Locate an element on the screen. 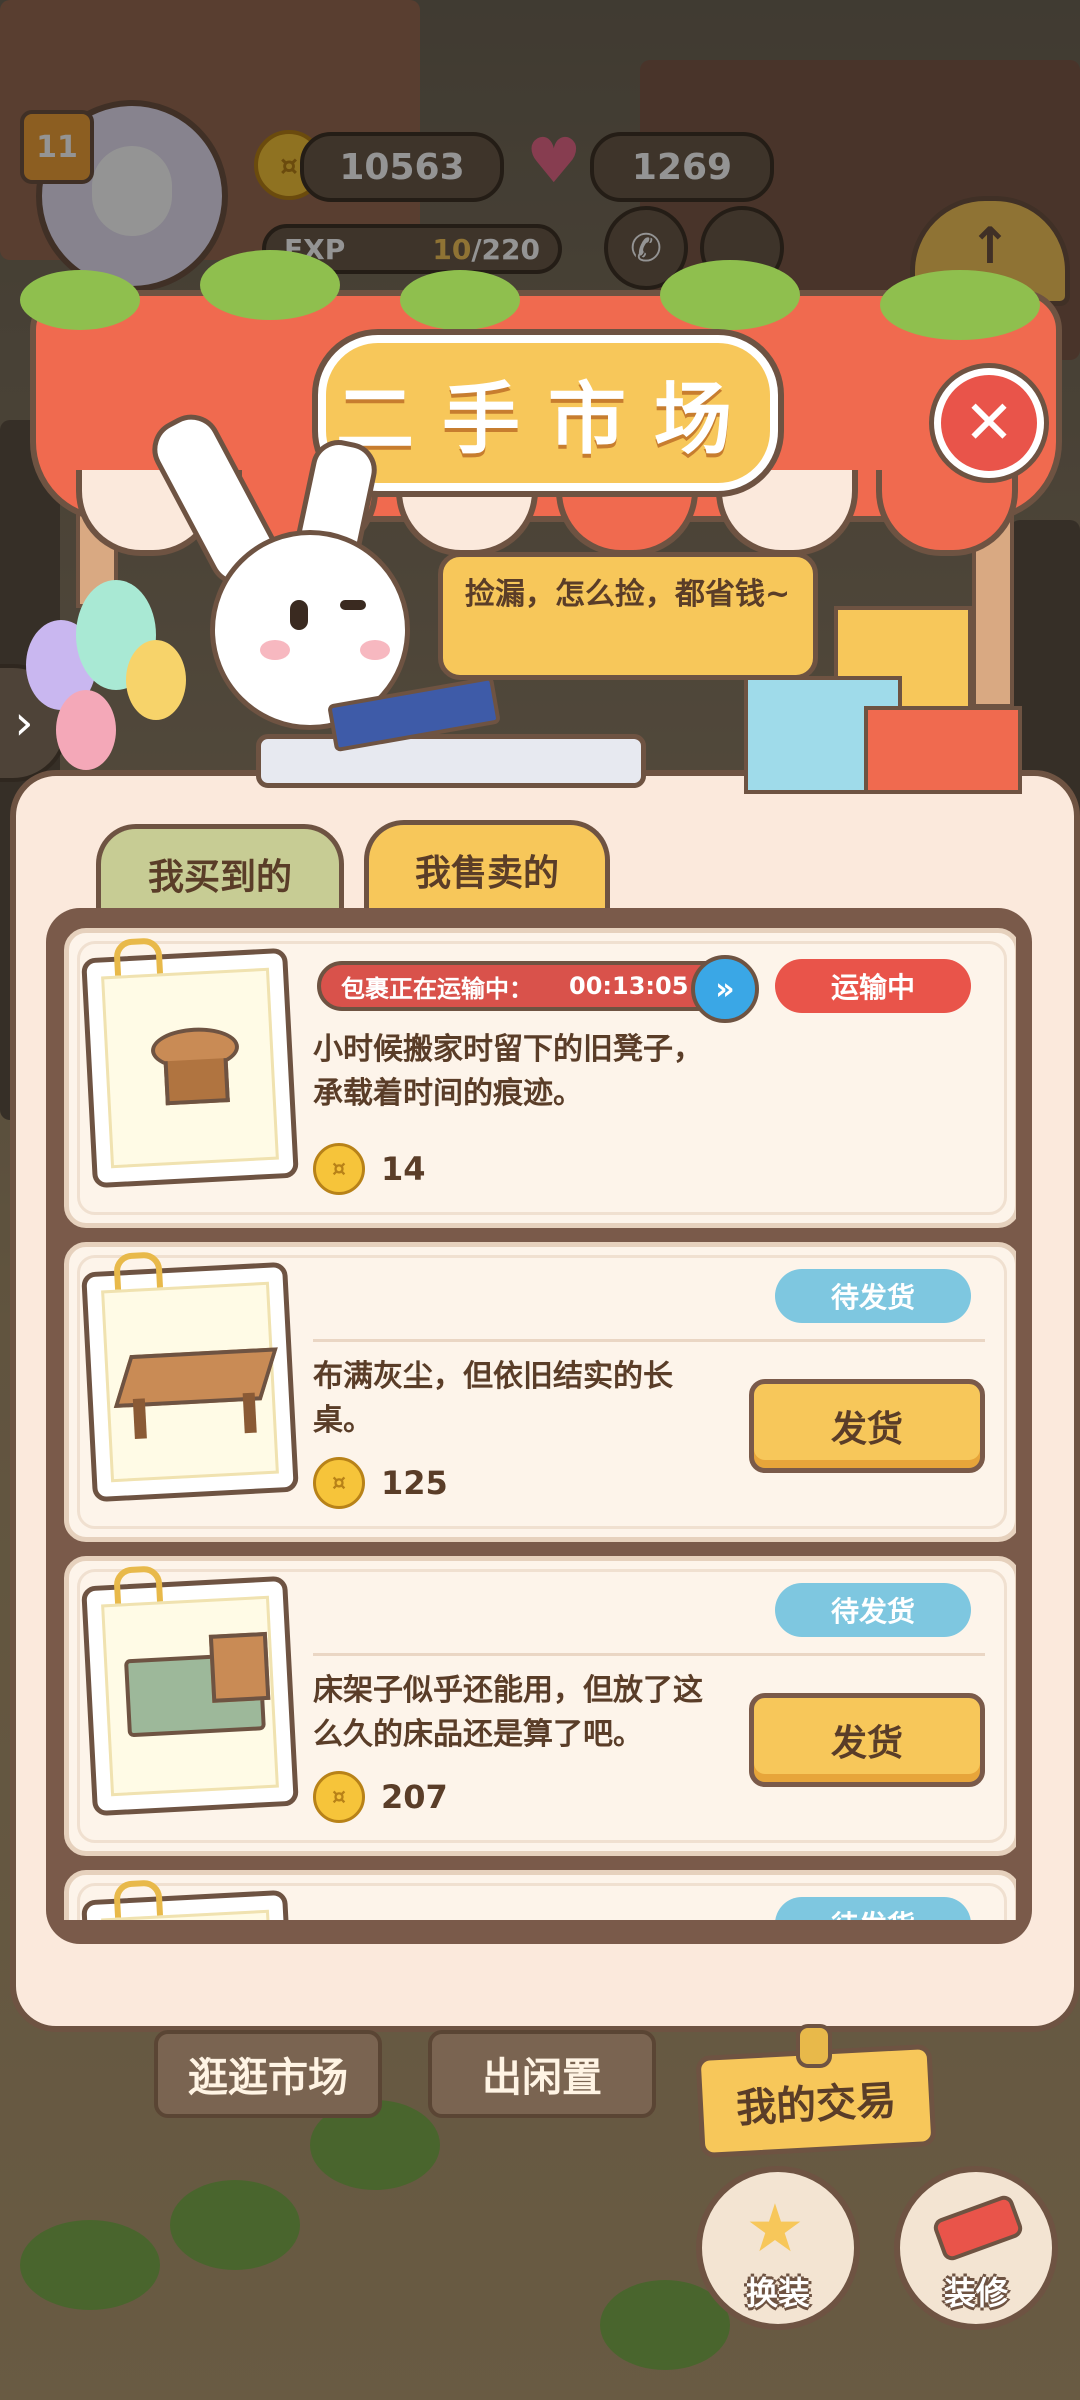  list-item: 待发货 布满灰尘，但依旧结实的长桌。 ¤ 125 发货 is located at coordinates (540, 1392).